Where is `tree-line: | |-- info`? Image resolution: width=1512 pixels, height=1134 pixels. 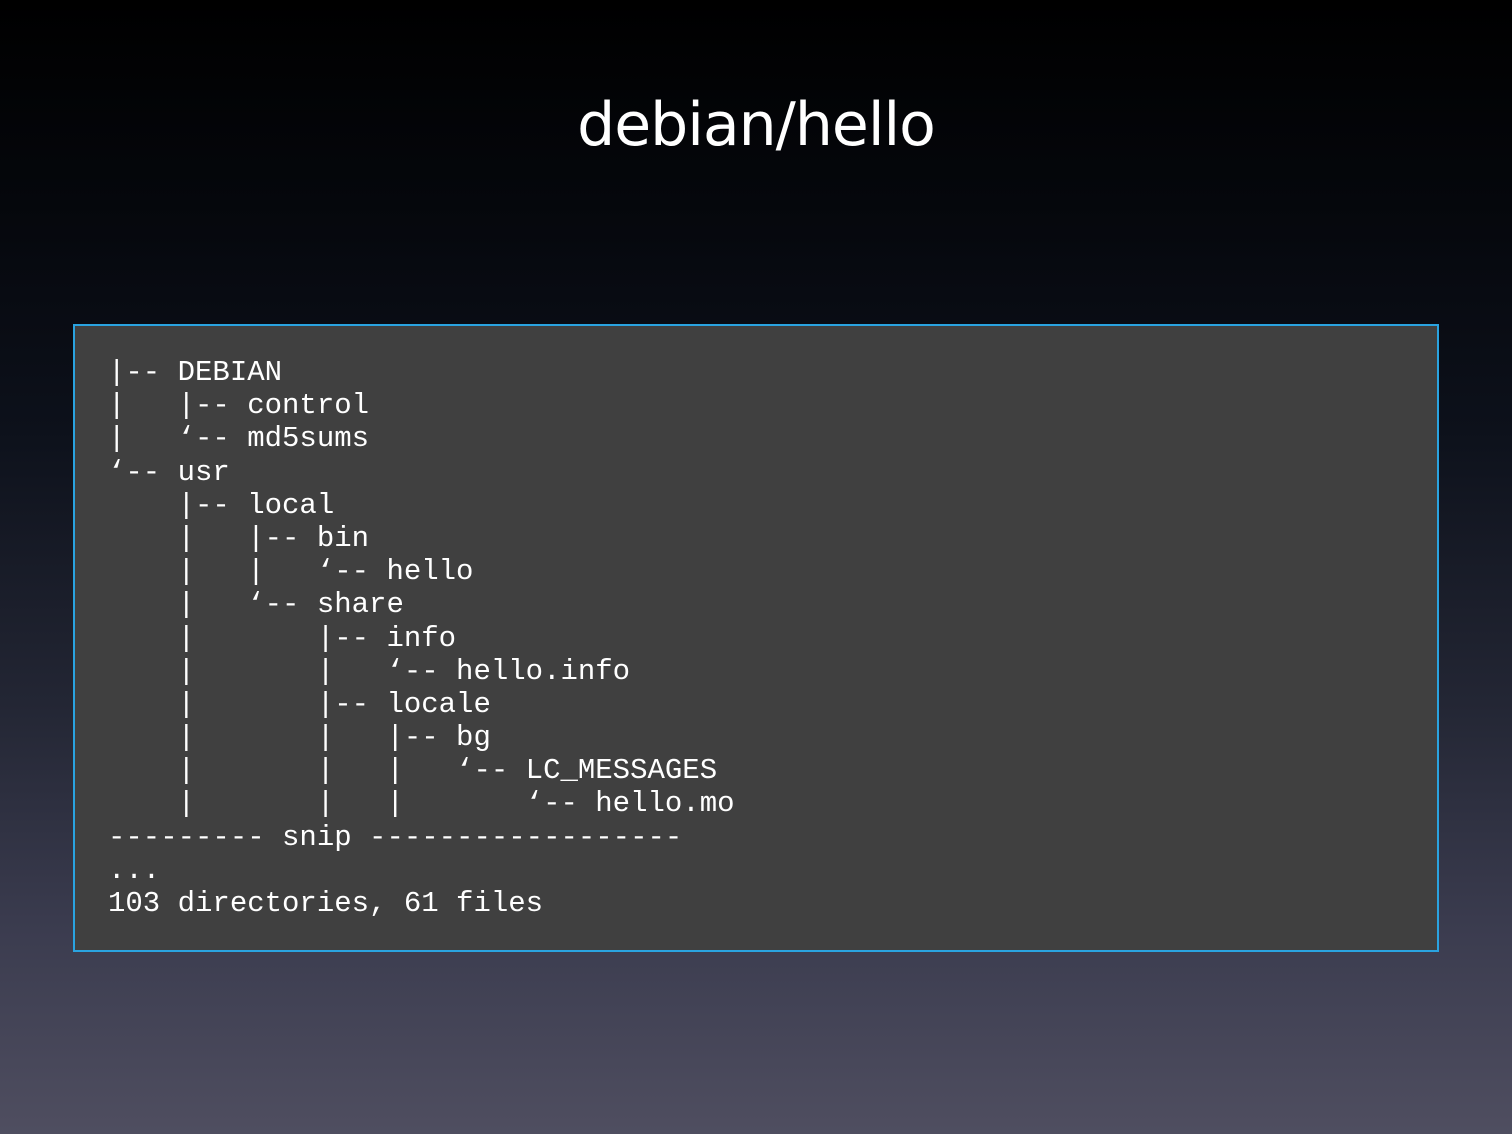 tree-line: | |-- info is located at coordinates (282, 638).